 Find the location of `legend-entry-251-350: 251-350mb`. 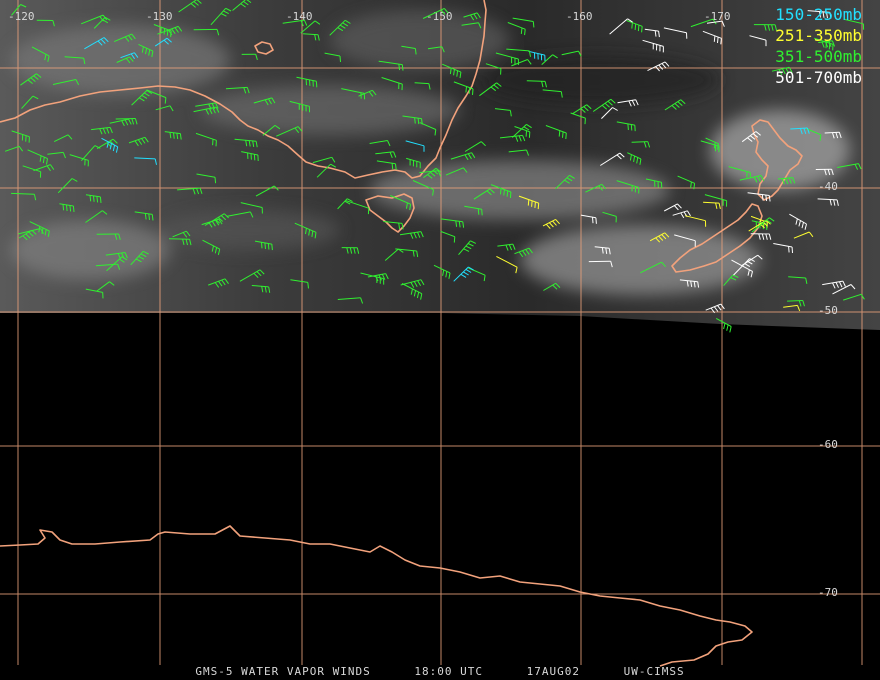

legend-entry-251-350: 251-350mb is located at coordinates (818, 35).